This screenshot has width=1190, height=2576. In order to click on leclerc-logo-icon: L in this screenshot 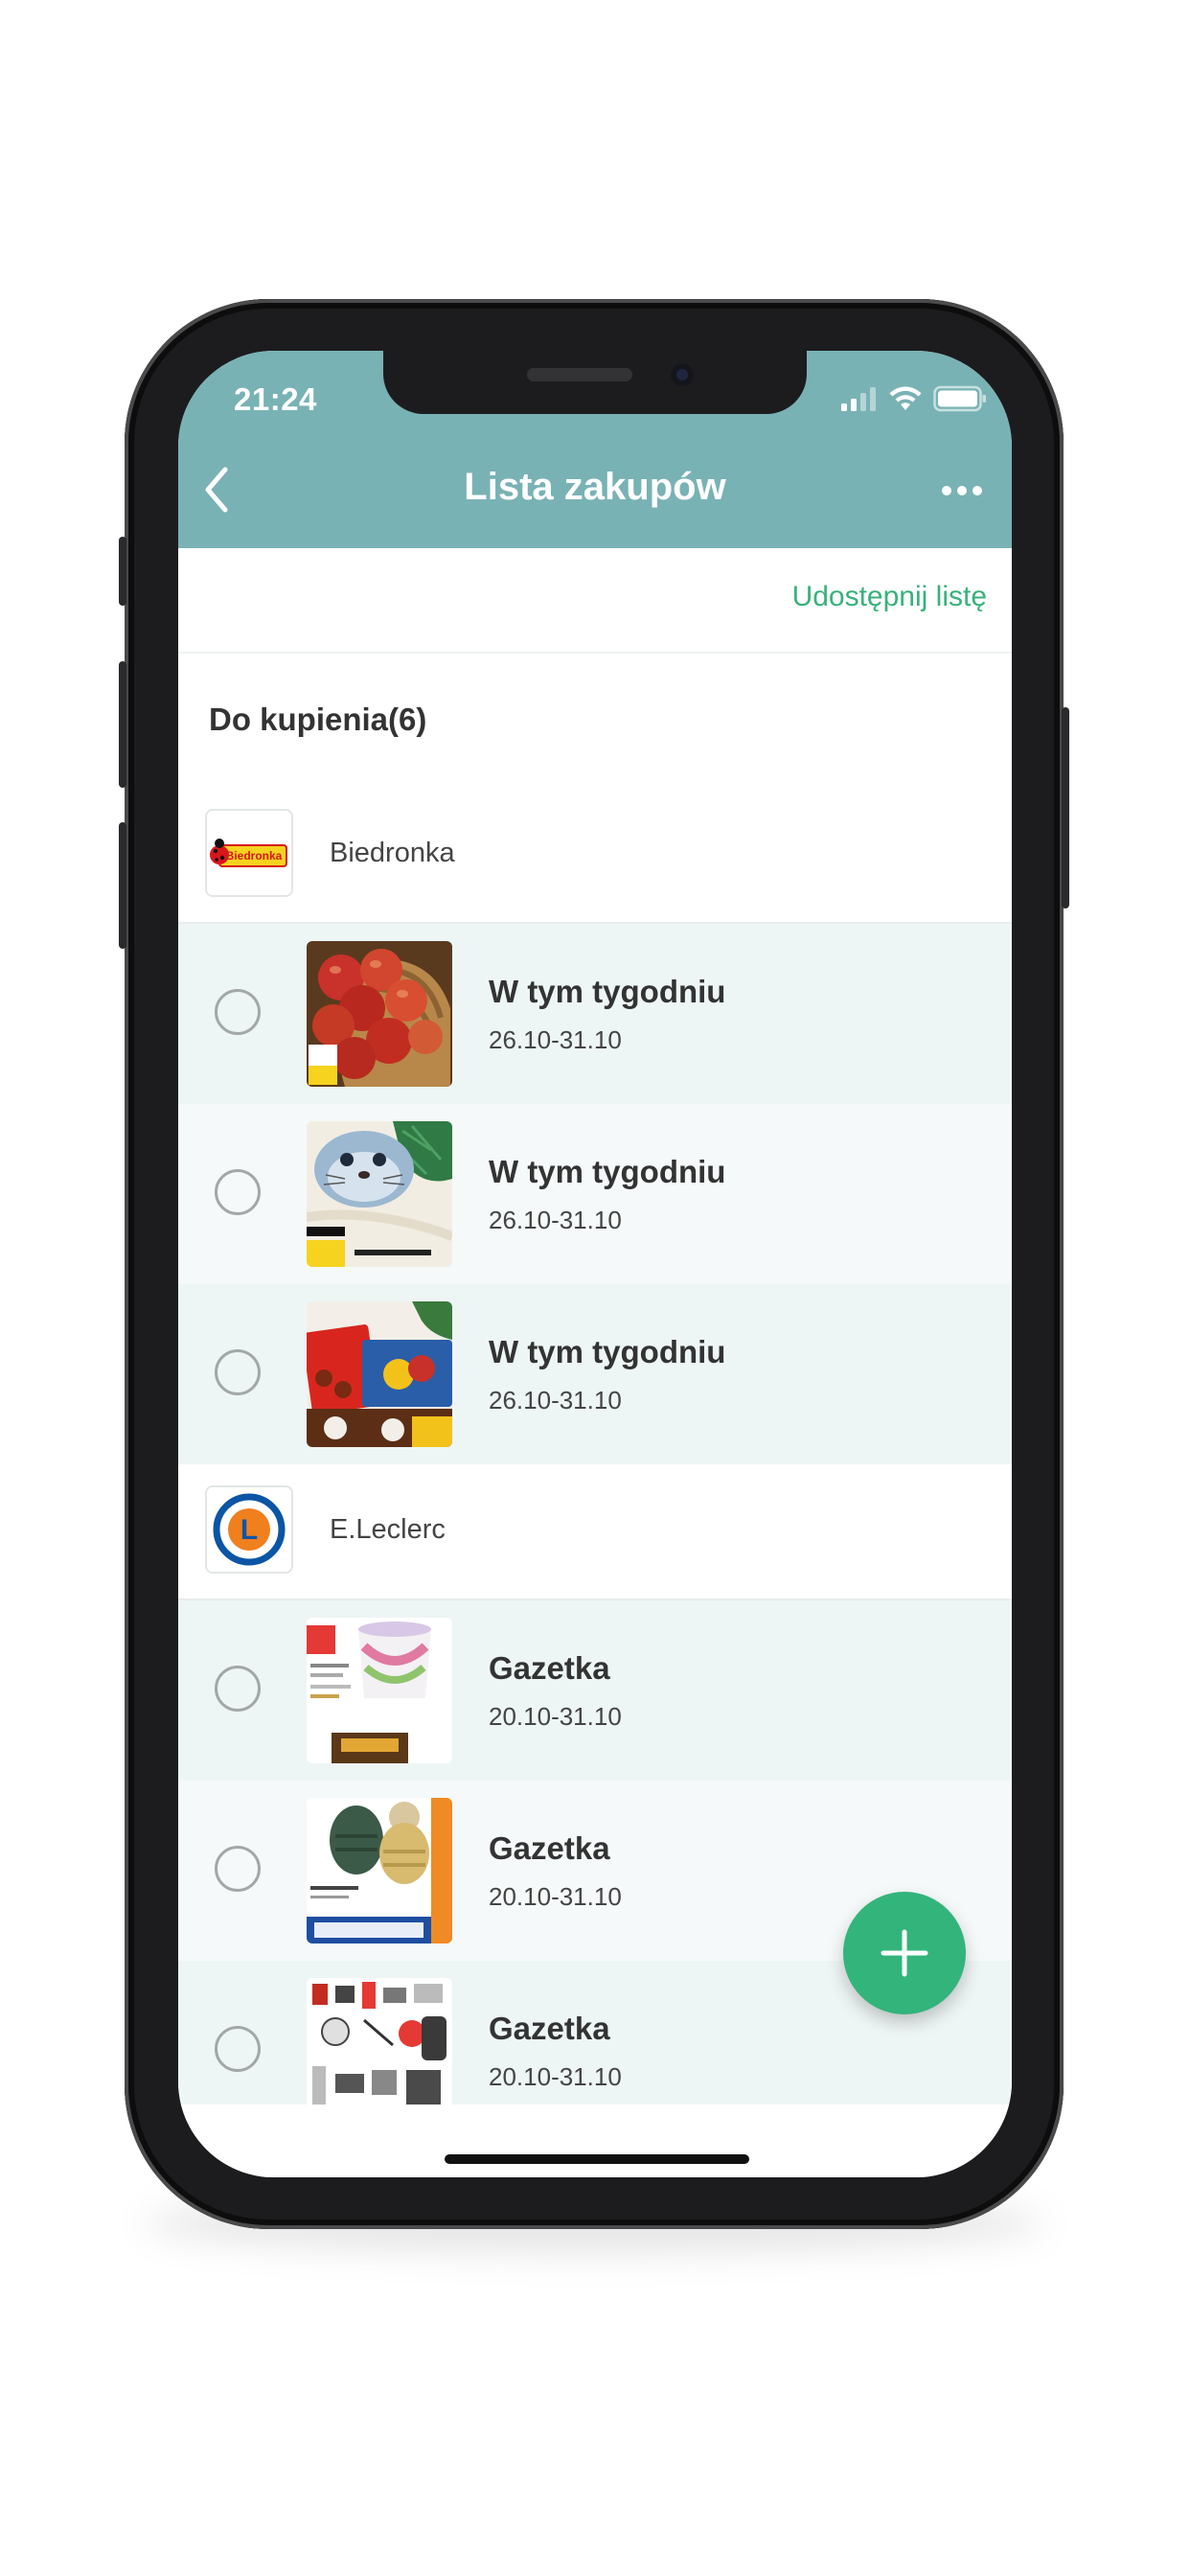, I will do `click(250, 1529)`.